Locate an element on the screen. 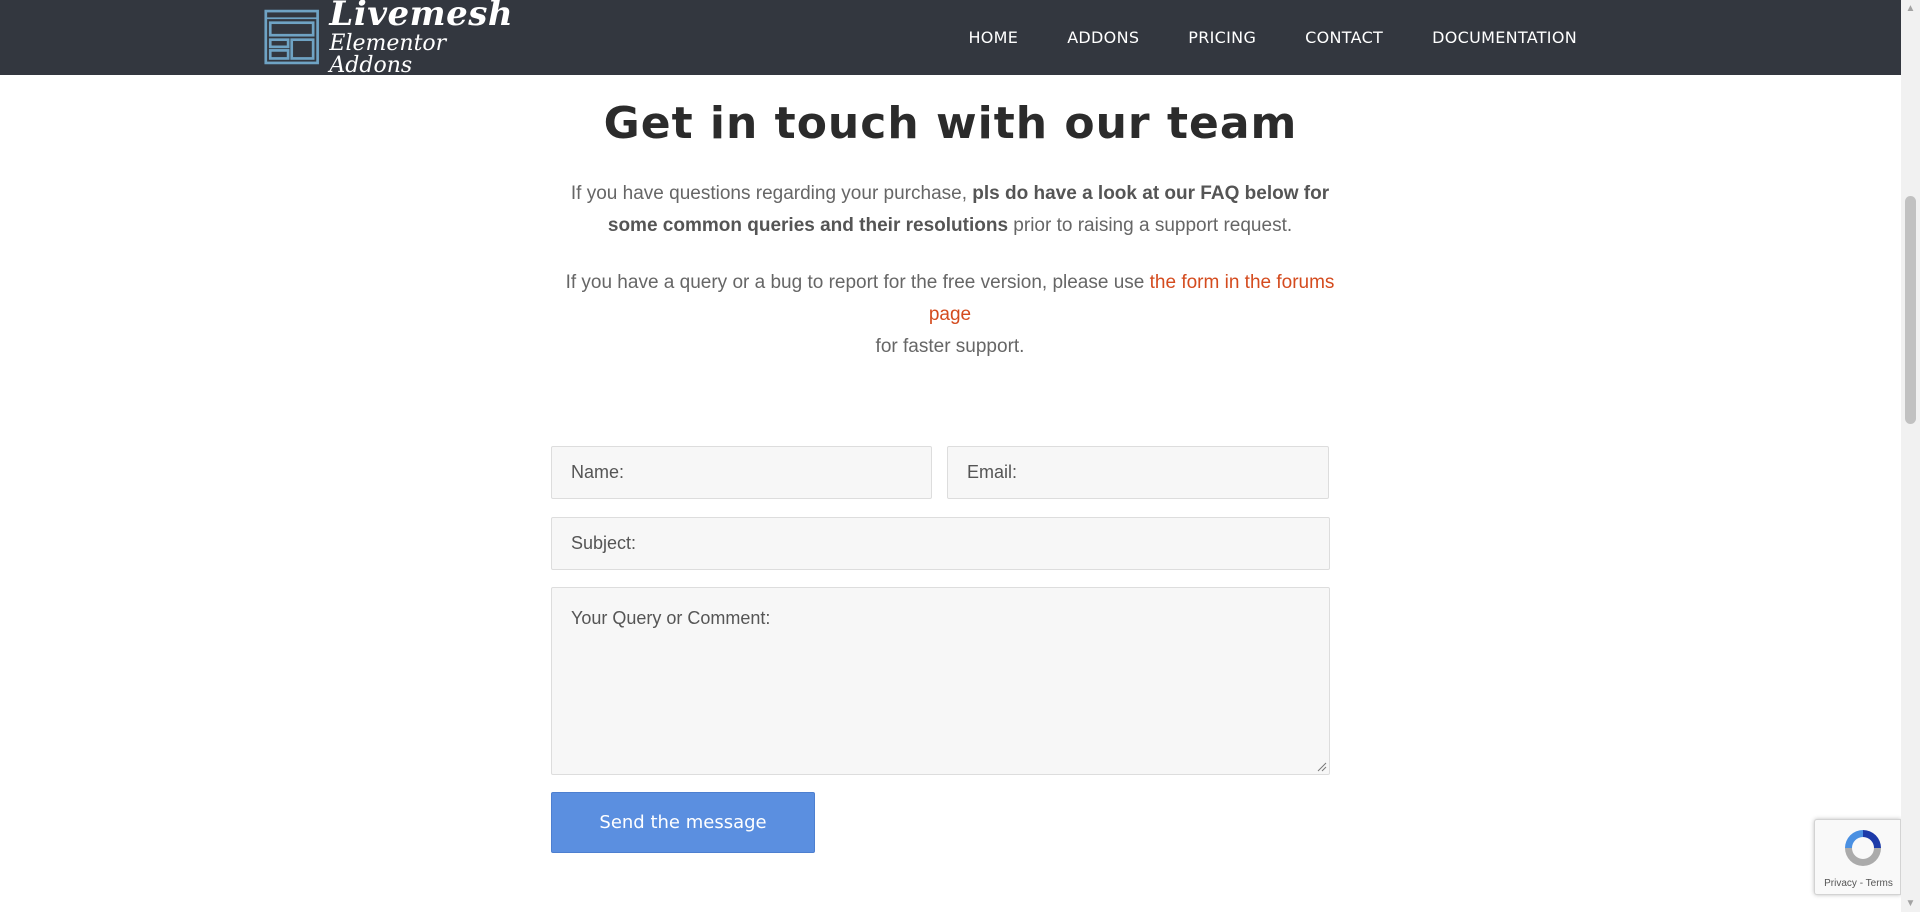 The height and width of the screenshot is (912, 1920). recaptcha-badge: Privacy - Terms is located at coordinates (1857, 857).